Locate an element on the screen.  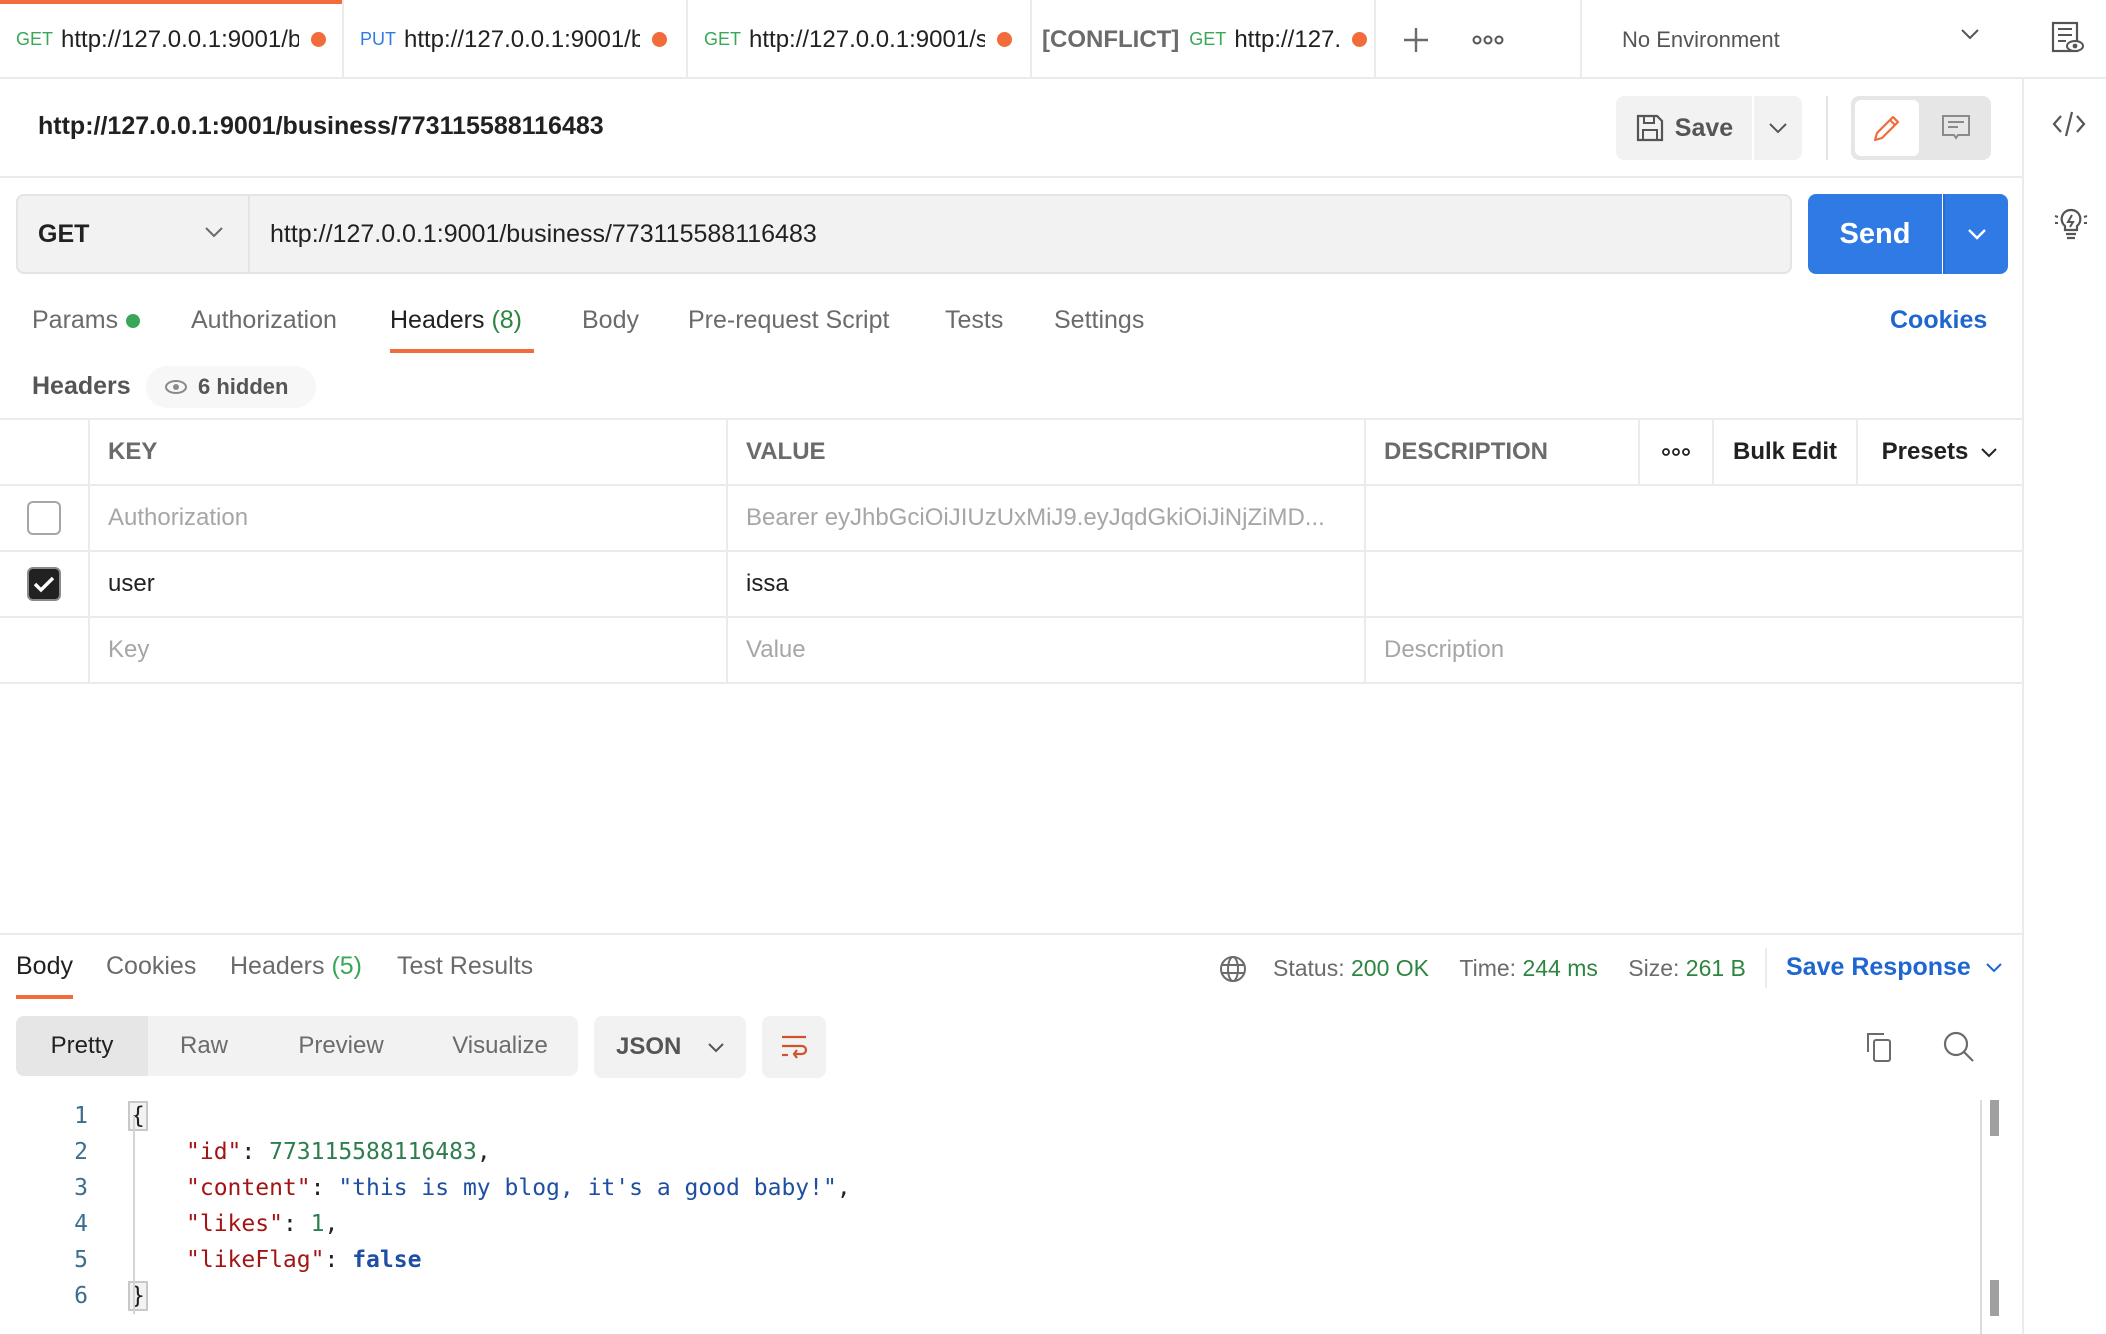
tab-authorization: Authorization is located at coordinates (264, 320).